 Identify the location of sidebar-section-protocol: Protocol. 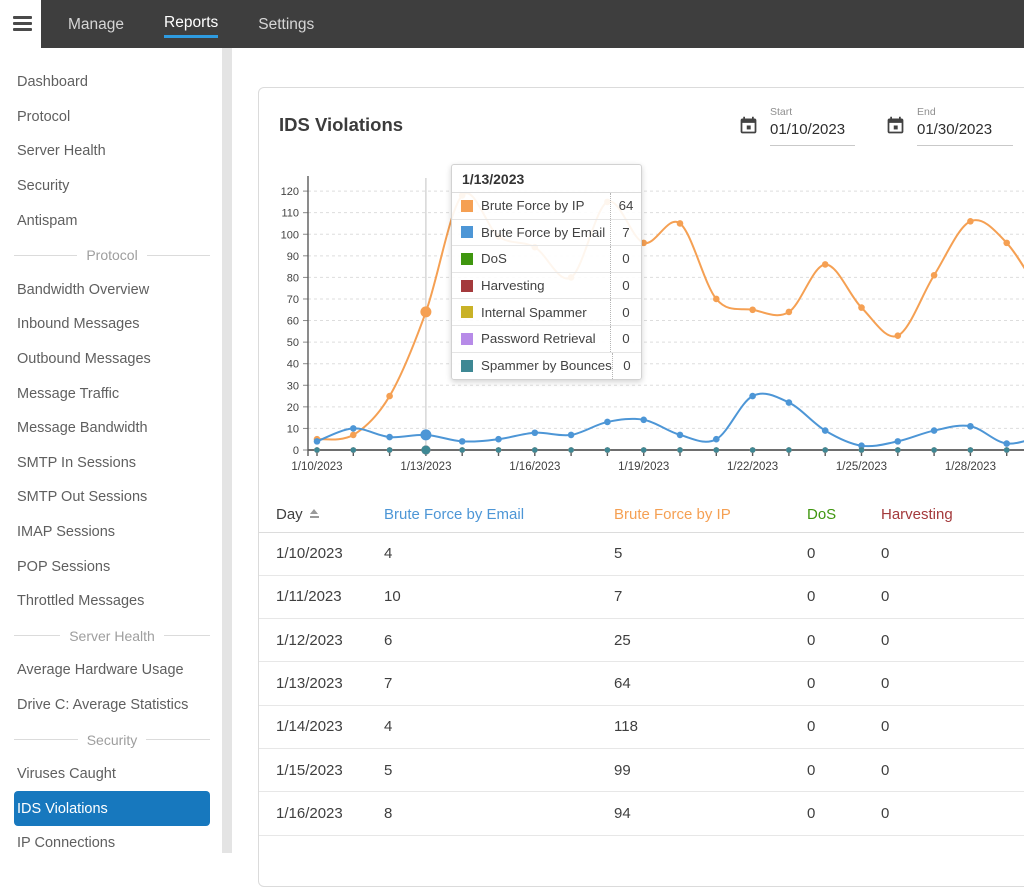
(112, 255).